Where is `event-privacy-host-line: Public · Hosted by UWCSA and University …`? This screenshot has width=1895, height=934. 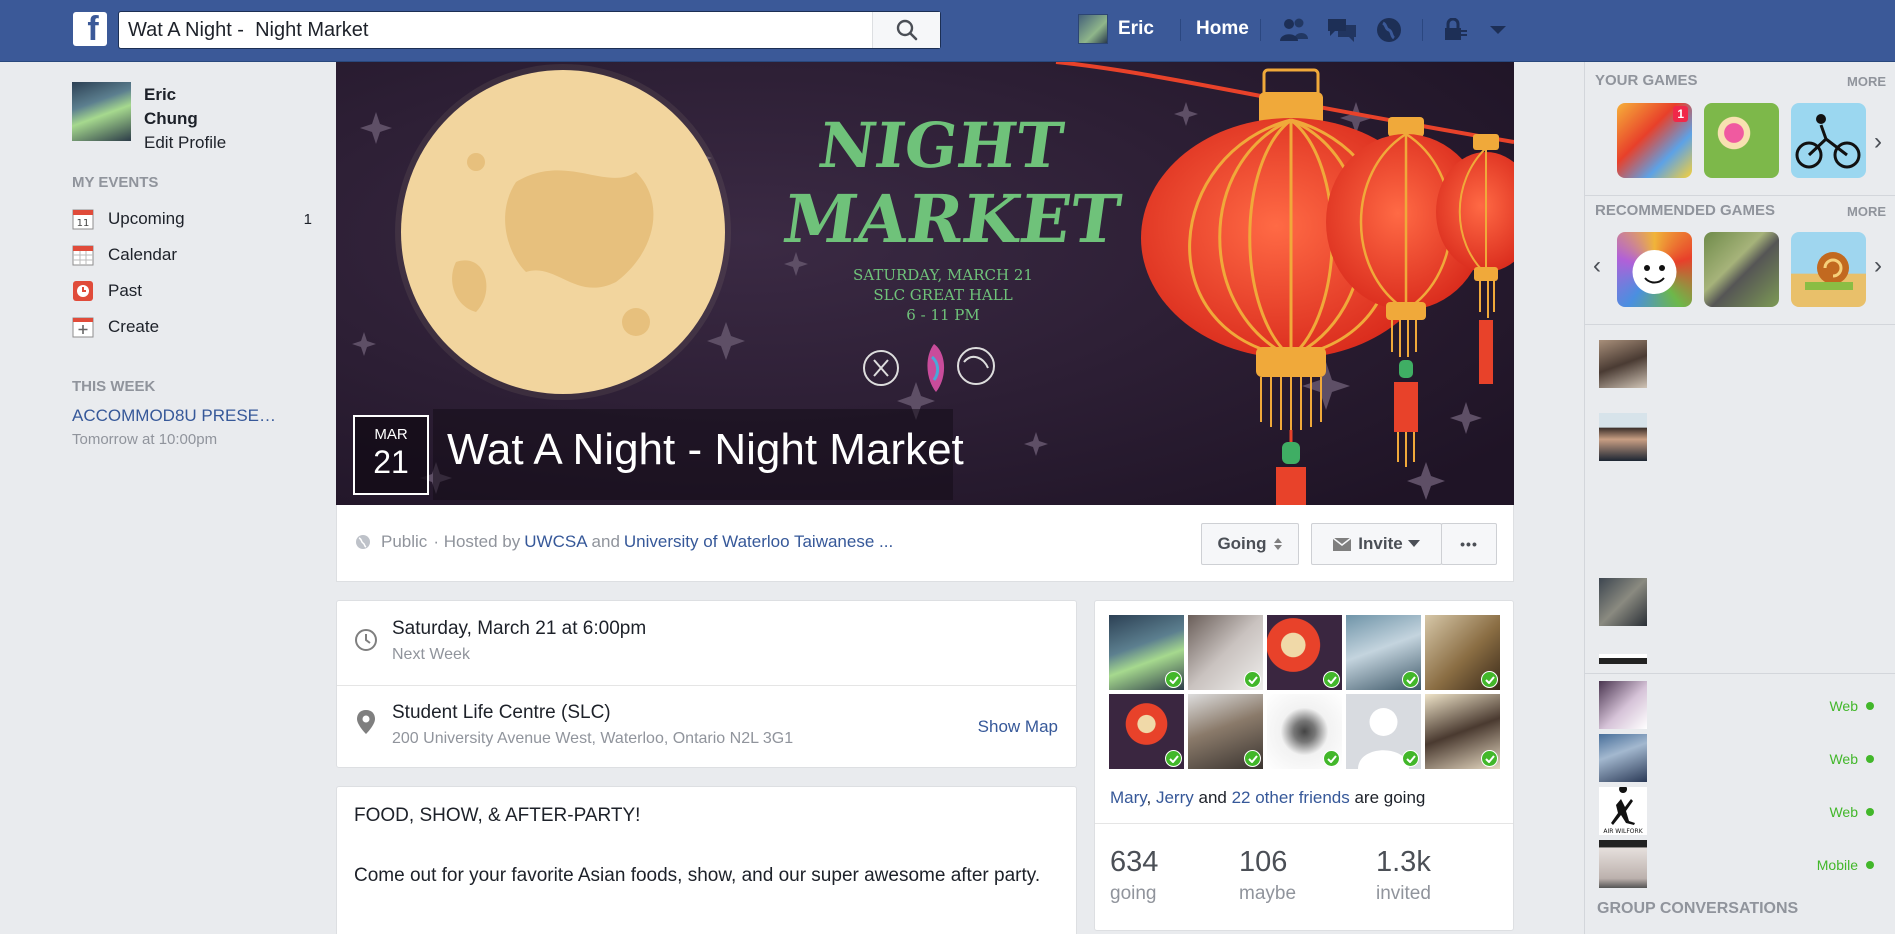 event-privacy-host-line: Public · Hosted by UWCSA and University … is located at coordinates (626, 542).